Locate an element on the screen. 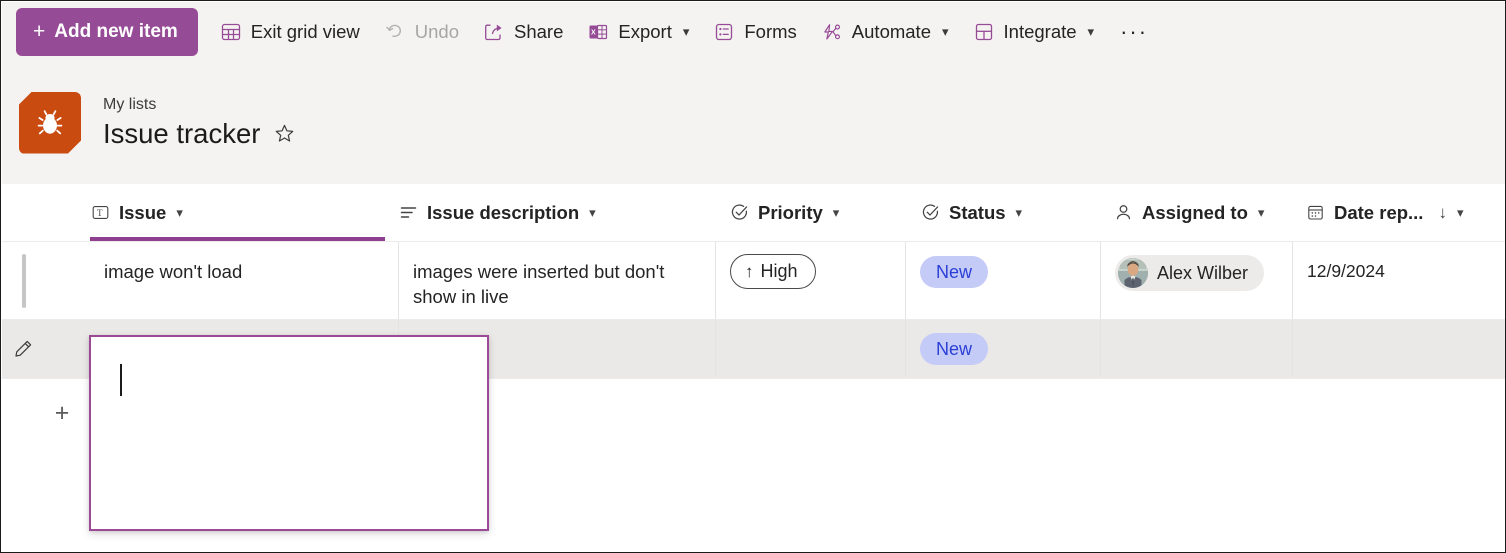 The width and height of the screenshot is (1506, 553). share-icon is located at coordinates (494, 32).